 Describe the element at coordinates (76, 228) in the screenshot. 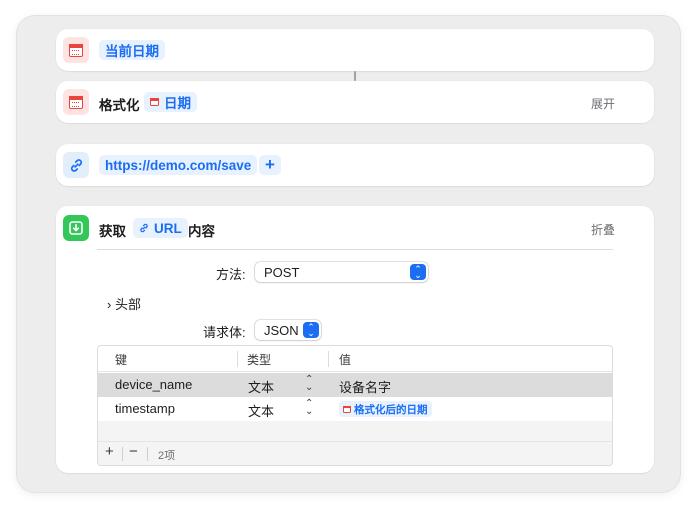

I see `download-icon` at that location.